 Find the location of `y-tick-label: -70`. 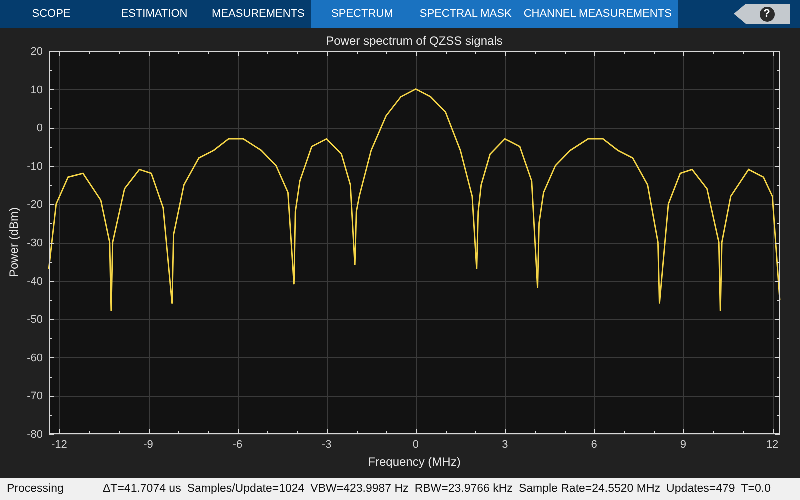

y-tick-label: -70 is located at coordinates (35, 396).